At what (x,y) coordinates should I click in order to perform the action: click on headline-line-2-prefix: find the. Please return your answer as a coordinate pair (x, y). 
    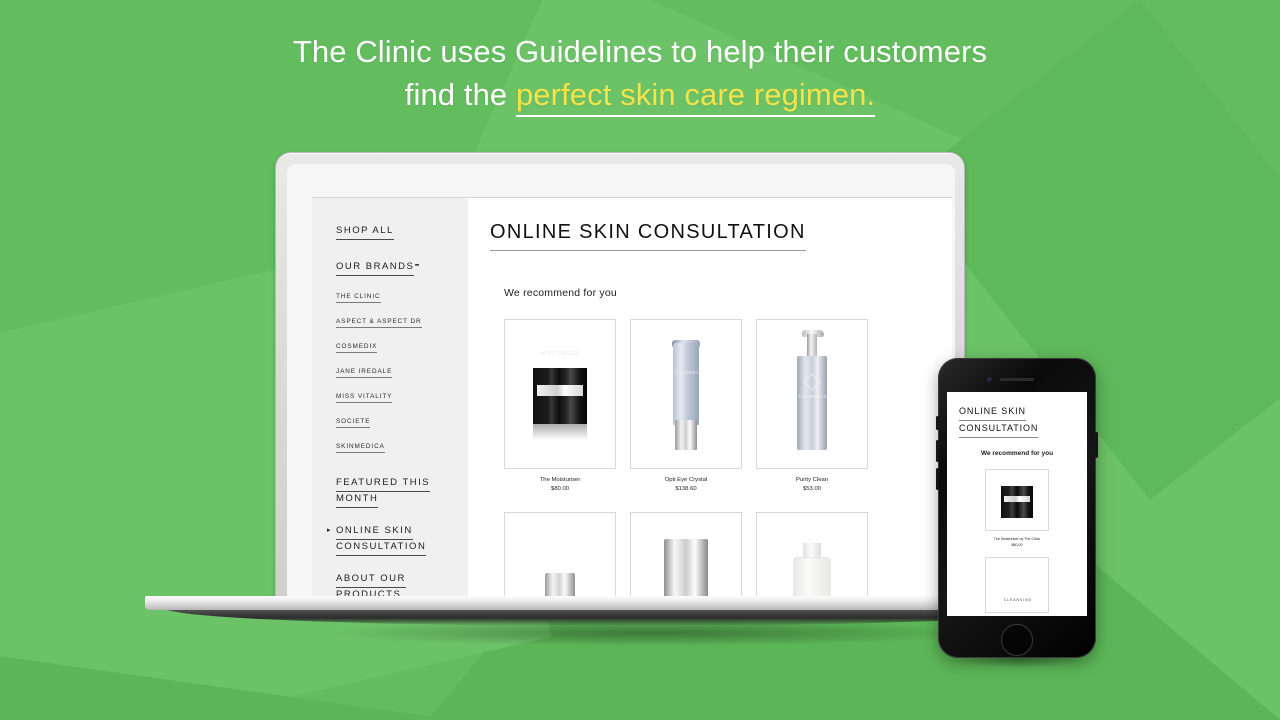
    Looking at the image, I should click on (460, 94).